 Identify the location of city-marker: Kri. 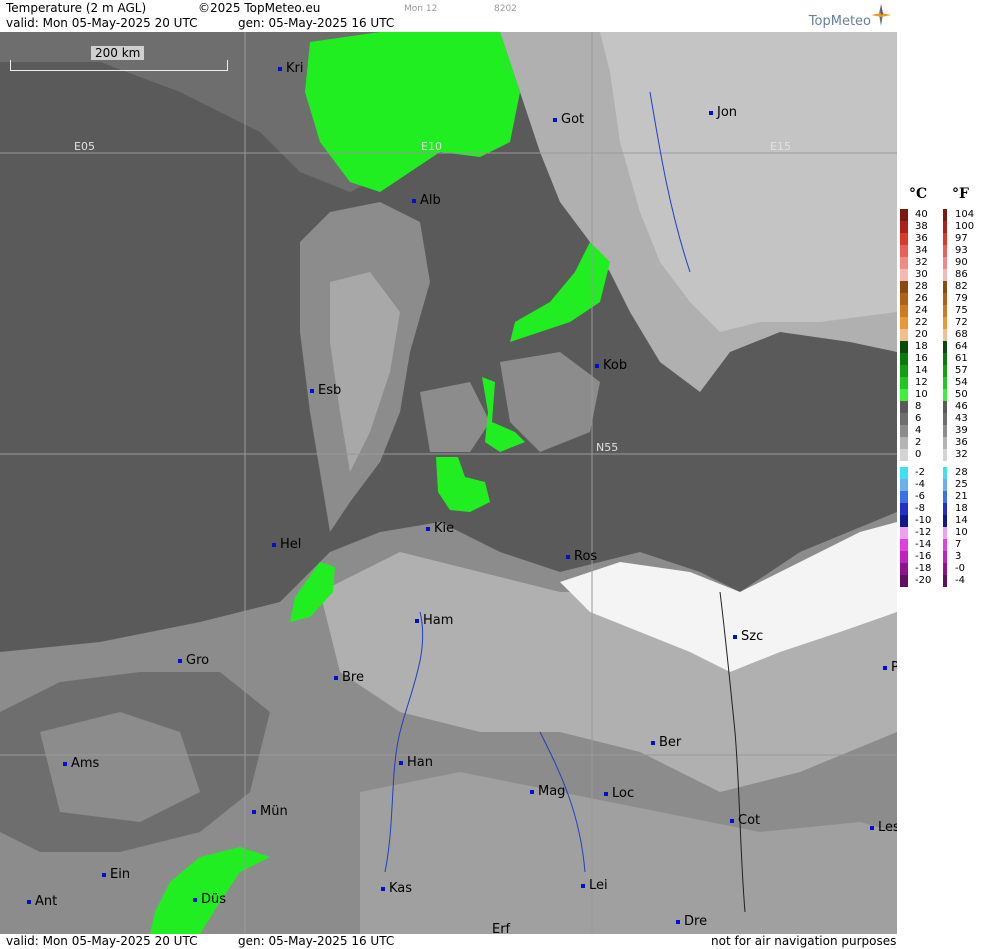
(290, 68).